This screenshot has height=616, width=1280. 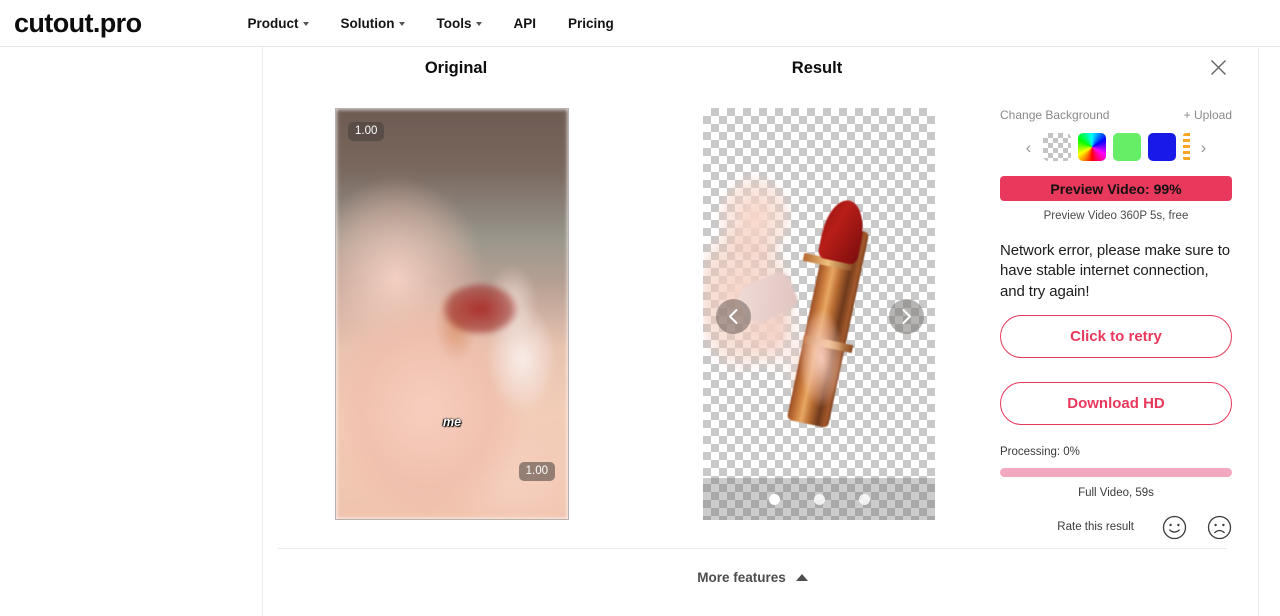 I want to click on retry-button-label: Click to retry, so click(x=1116, y=336).